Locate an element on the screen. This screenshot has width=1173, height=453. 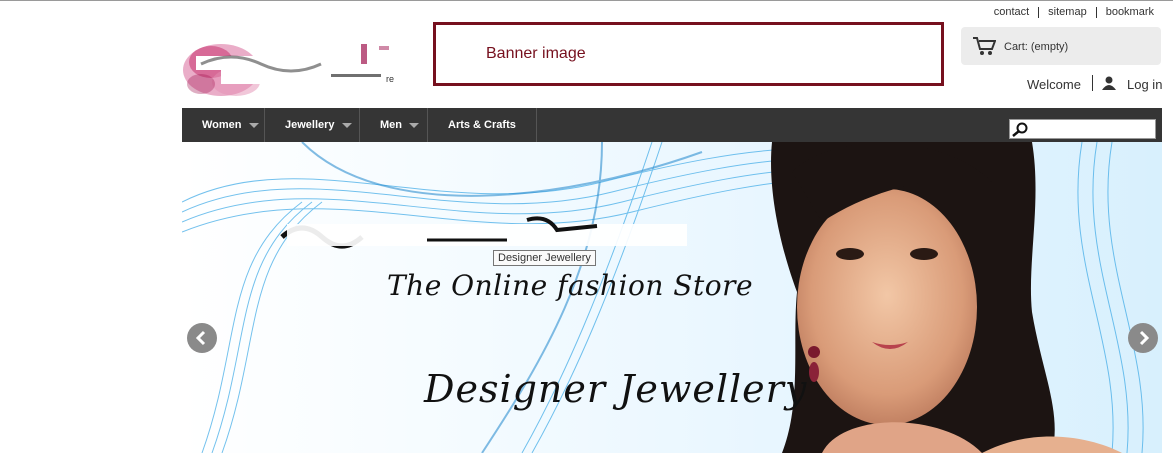
banner-placeholder: Banner image is located at coordinates (688, 54).